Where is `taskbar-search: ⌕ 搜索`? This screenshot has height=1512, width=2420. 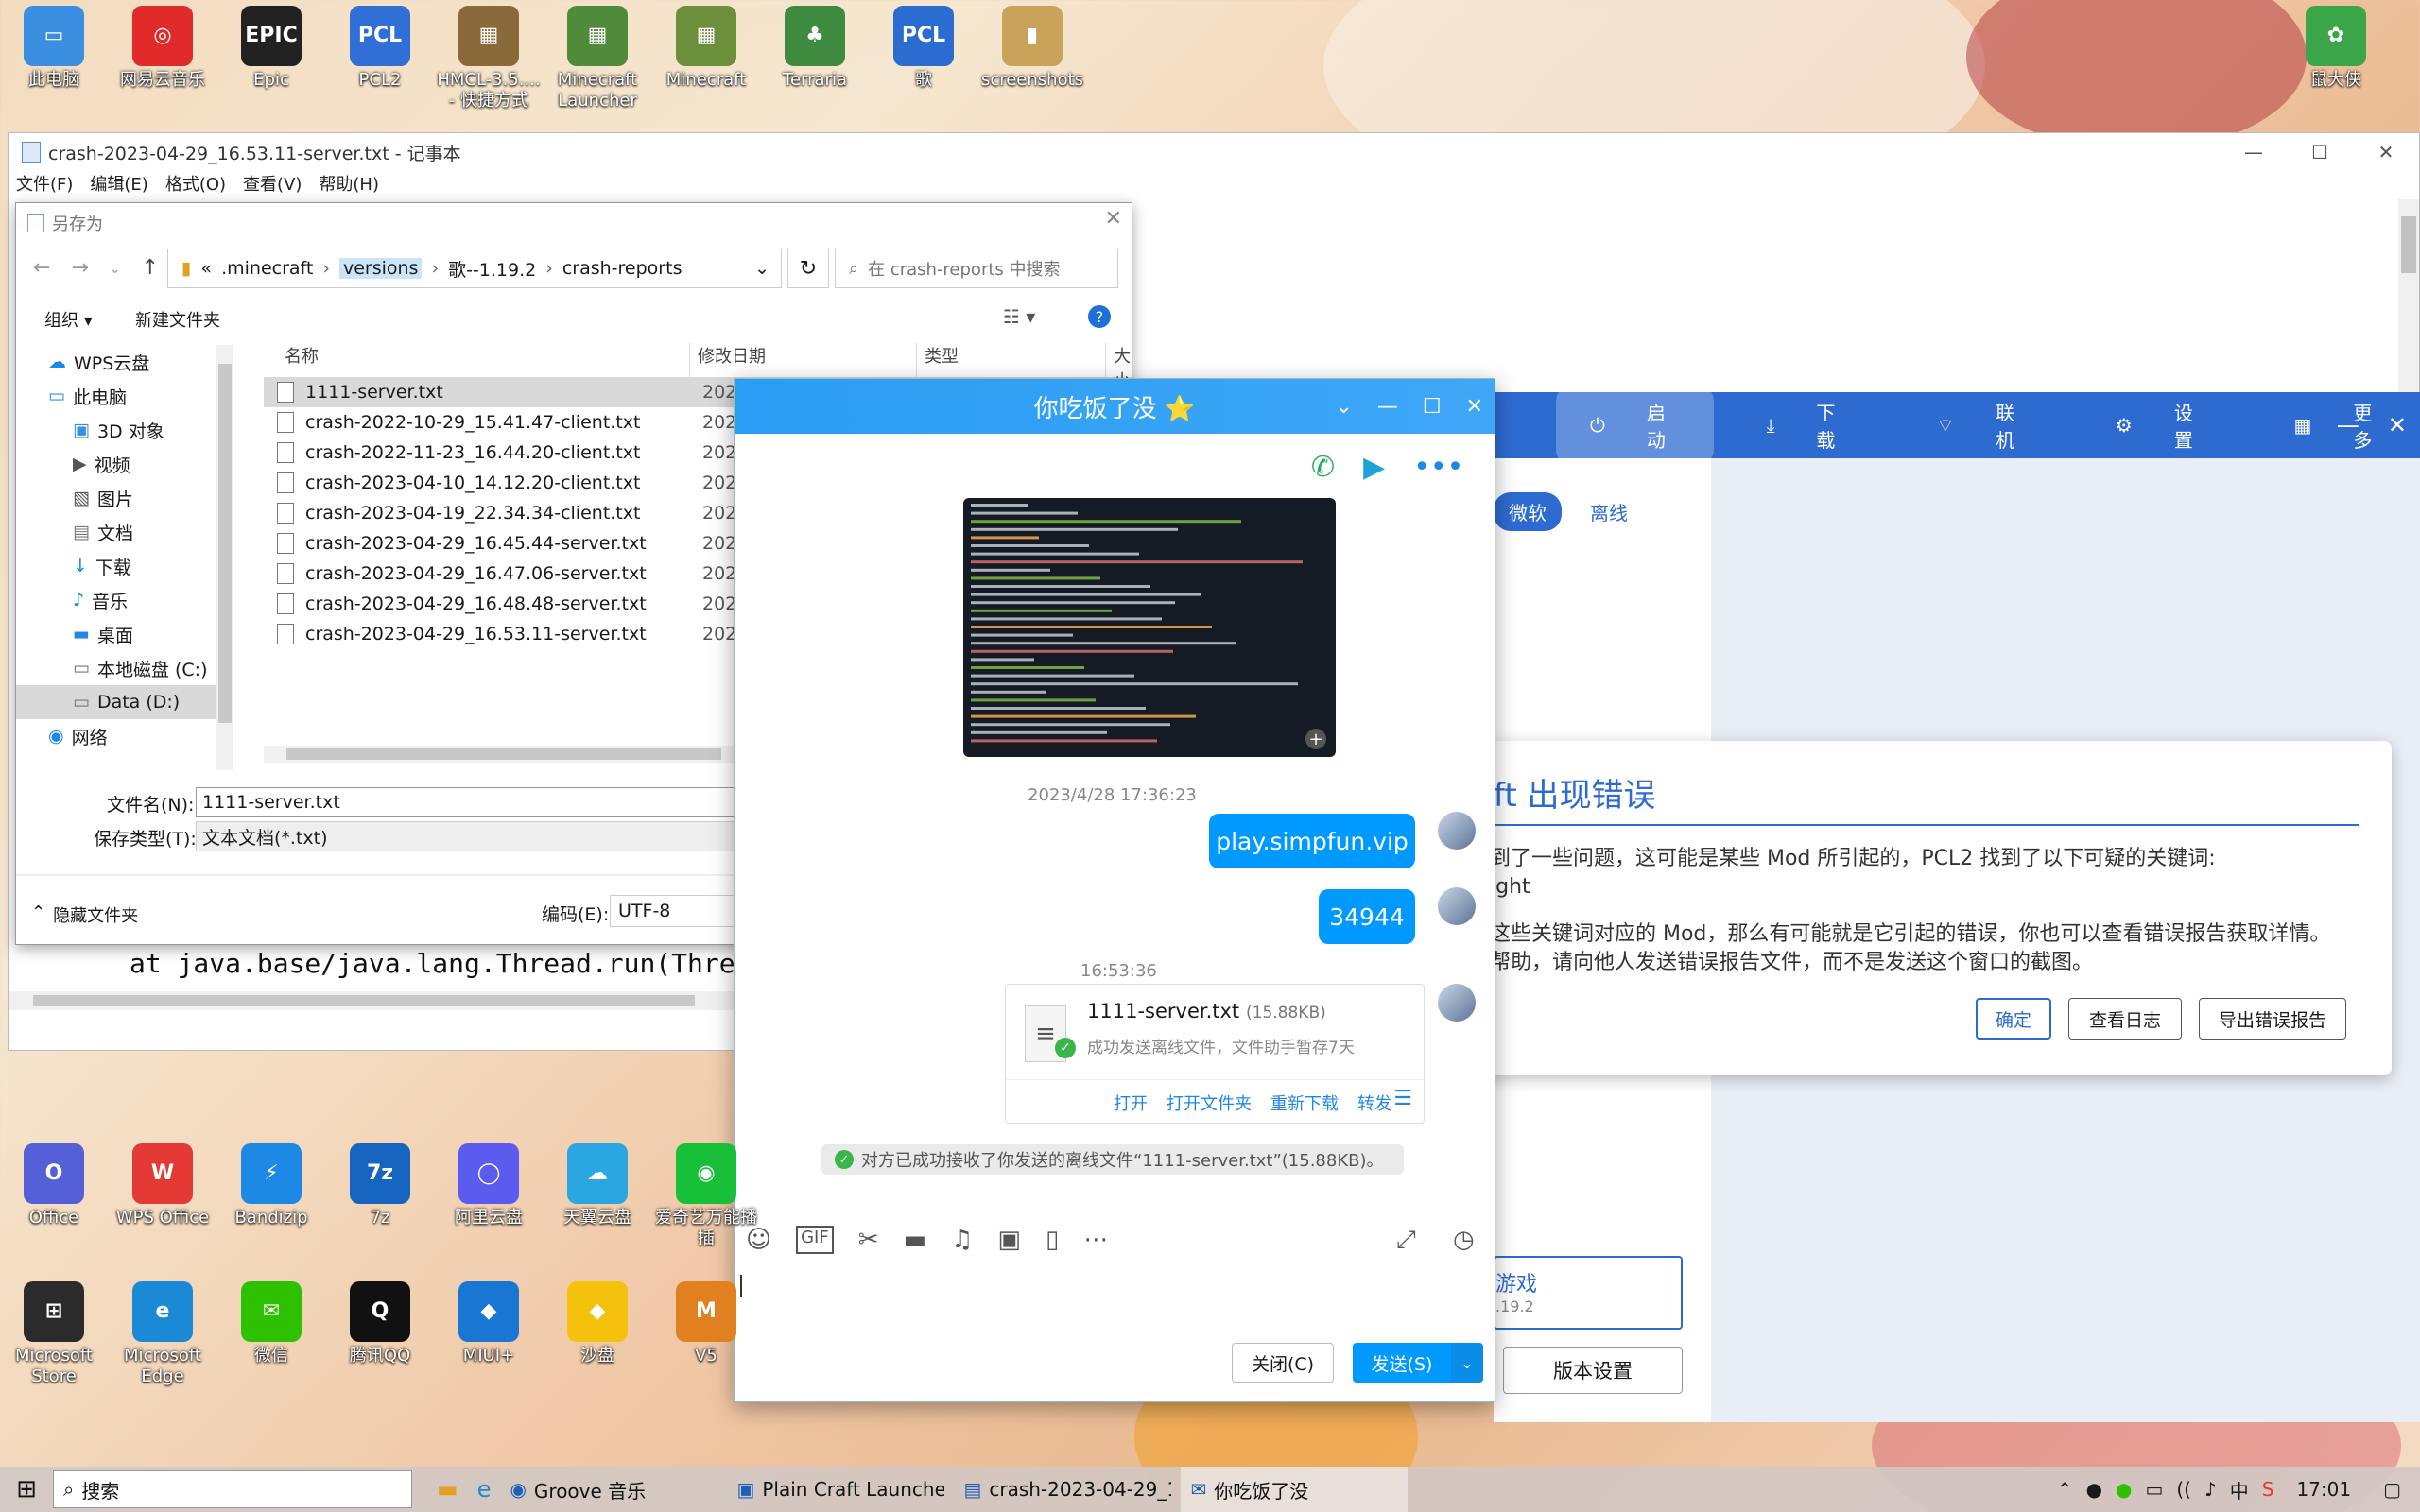 taskbar-search: ⌕ 搜索 is located at coordinates (233, 1489).